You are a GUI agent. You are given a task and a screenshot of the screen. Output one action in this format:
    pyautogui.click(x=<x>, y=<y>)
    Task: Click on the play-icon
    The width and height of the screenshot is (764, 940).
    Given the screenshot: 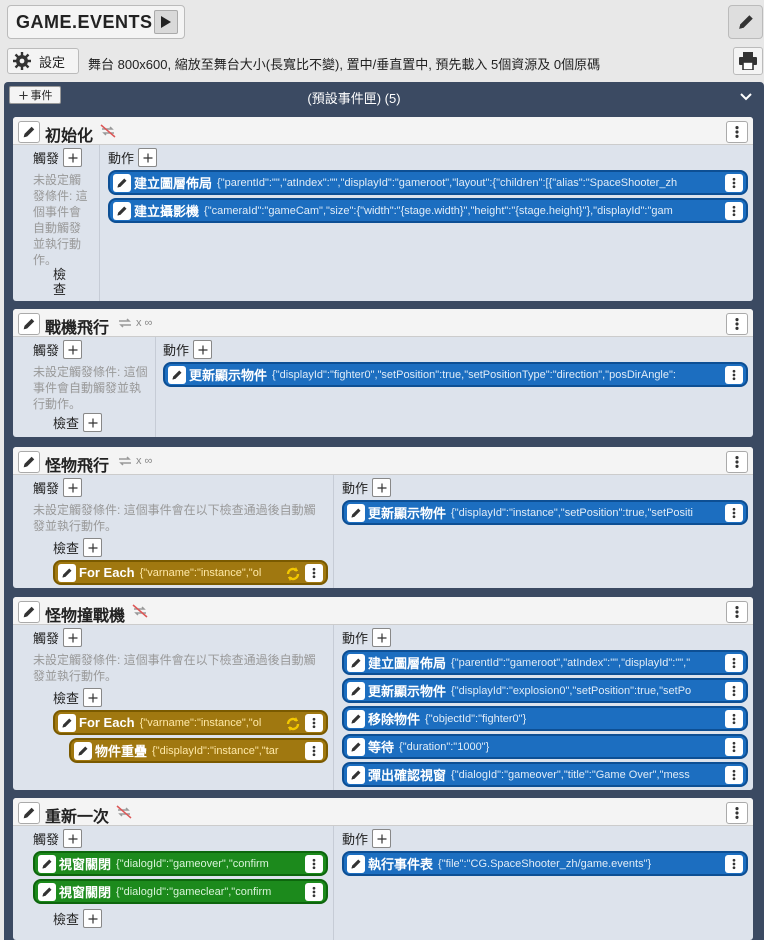 What is the action you would take?
    pyautogui.click(x=166, y=22)
    